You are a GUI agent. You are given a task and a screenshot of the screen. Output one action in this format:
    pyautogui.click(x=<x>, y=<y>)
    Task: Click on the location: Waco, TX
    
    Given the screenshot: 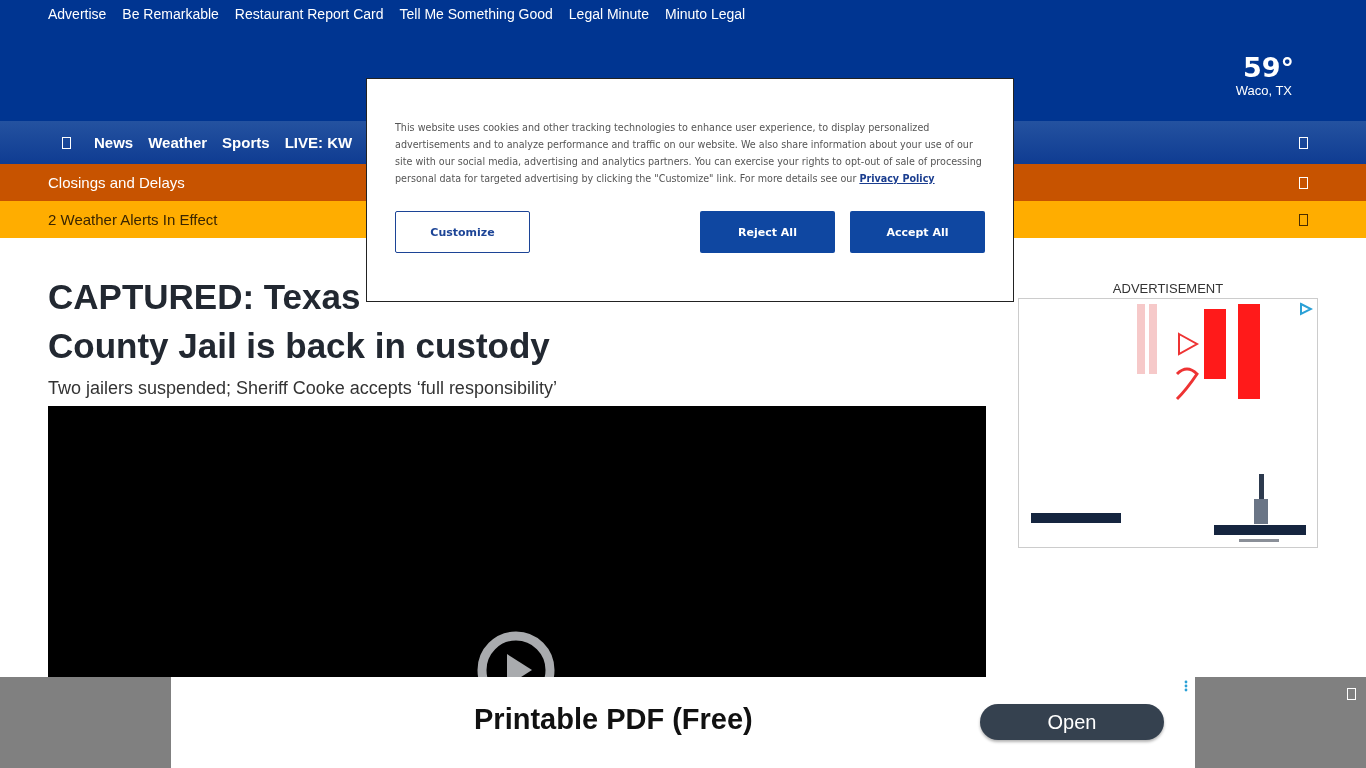 What is the action you would take?
    pyautogui.click(x=1263, y=90)
    